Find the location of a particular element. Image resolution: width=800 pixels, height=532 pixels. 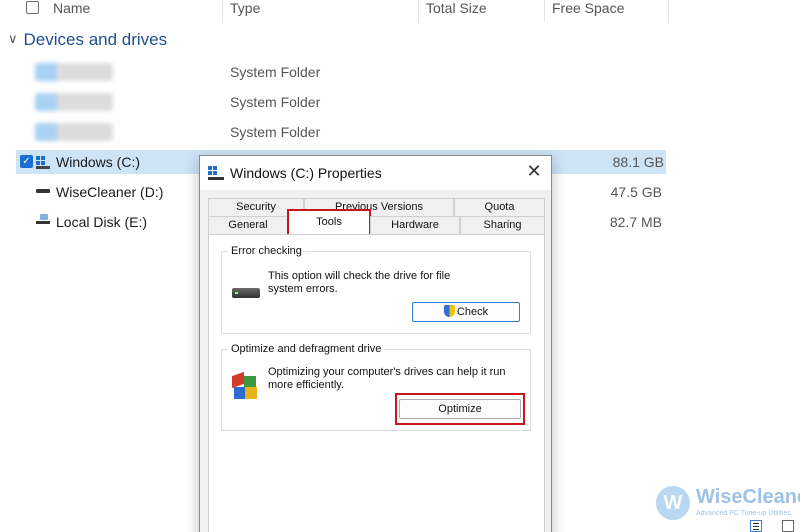

group-label: Devices and drives is located at coordinates (95, 39).